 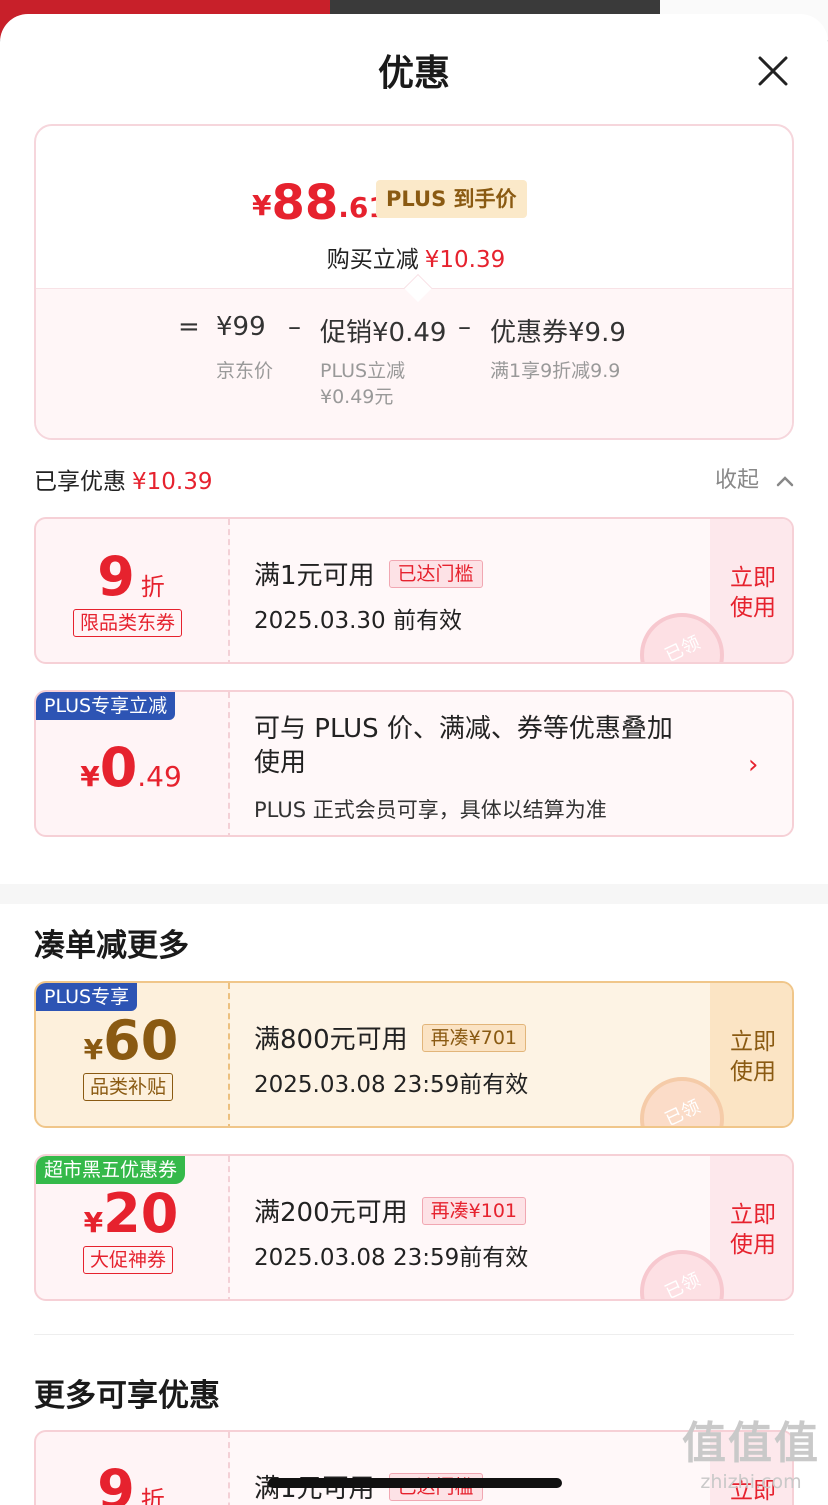 What do you see at coordinates (294, 327) in the screenshot?
I see `formula-minus-1: –` at bounding box center [294, 327].